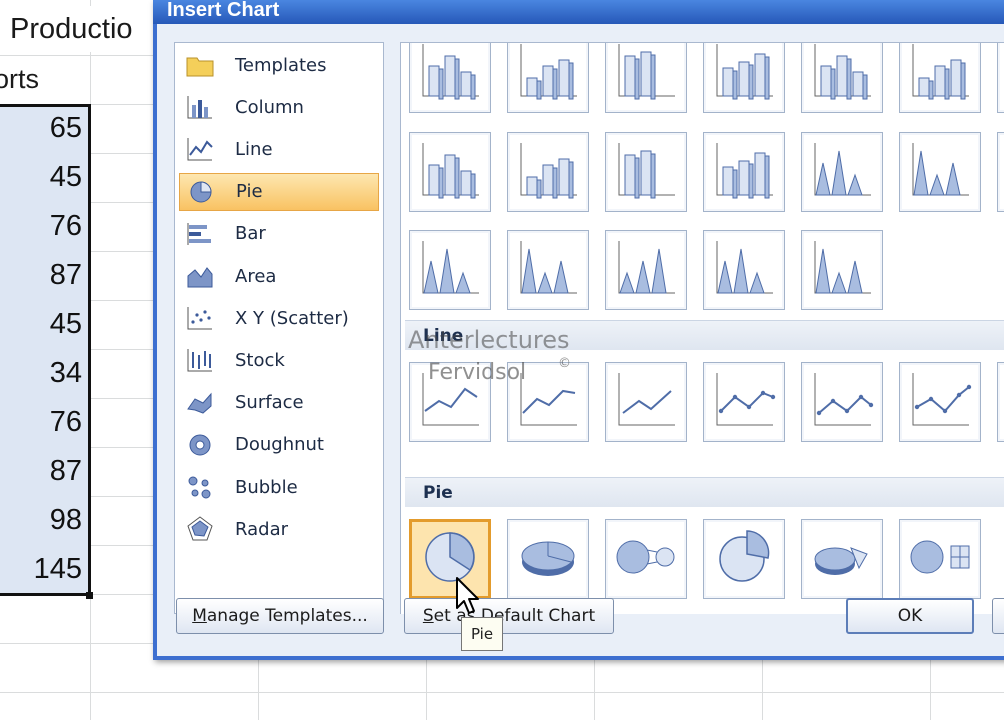 The height and width of the screenshot is (720, 1004). I want to click on watermark-subtext: Fervidsol, so click(477, 372).